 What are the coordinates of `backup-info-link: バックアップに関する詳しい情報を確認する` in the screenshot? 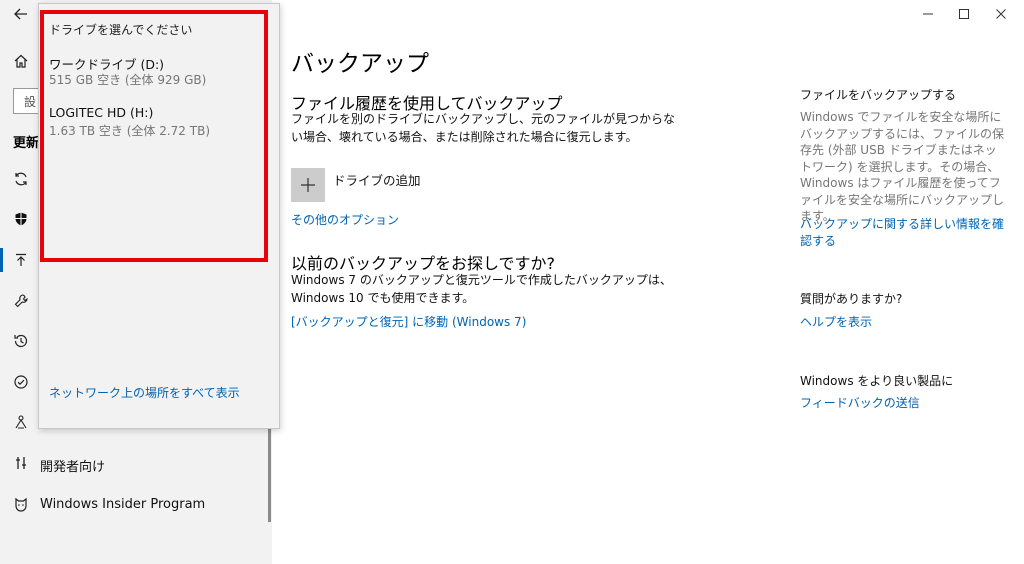 It's located at (905, 232).